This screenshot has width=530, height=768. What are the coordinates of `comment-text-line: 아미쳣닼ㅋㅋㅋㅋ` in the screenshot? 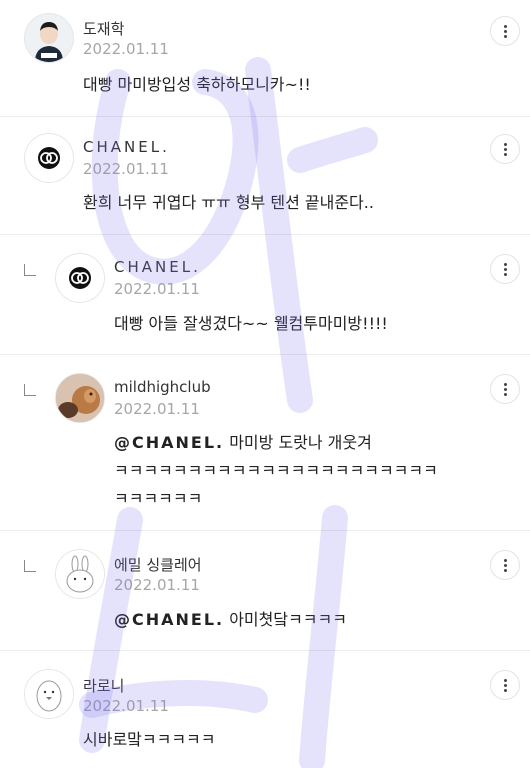 It's located at (285, 619).